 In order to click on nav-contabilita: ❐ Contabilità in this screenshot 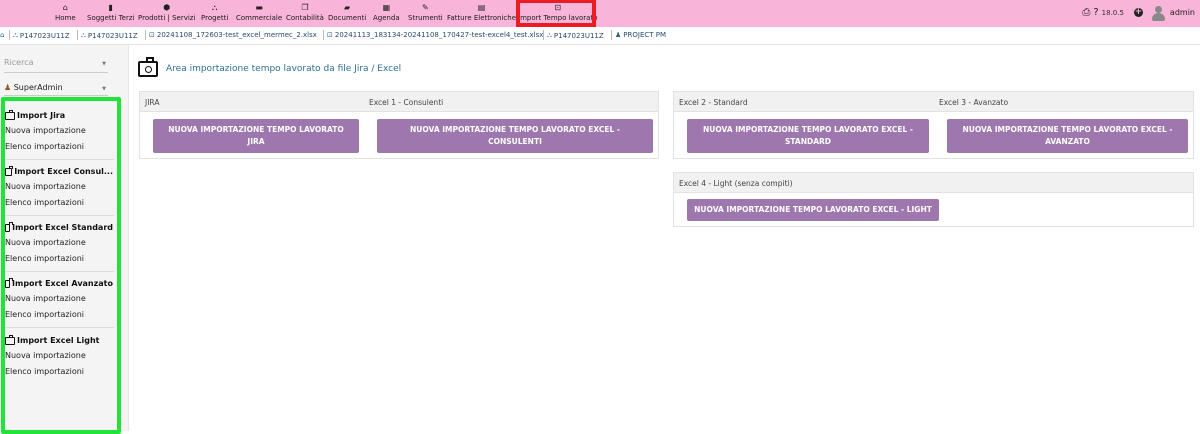, I will do `click(305, 14)`.